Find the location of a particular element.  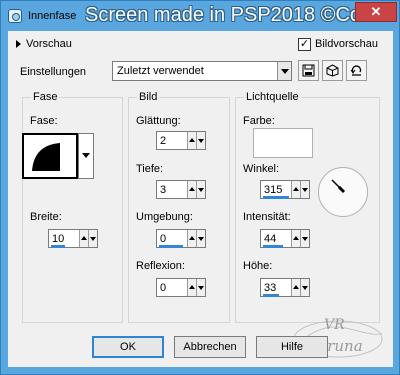

color-label: Farbe: is located at coordinates (259, 121).